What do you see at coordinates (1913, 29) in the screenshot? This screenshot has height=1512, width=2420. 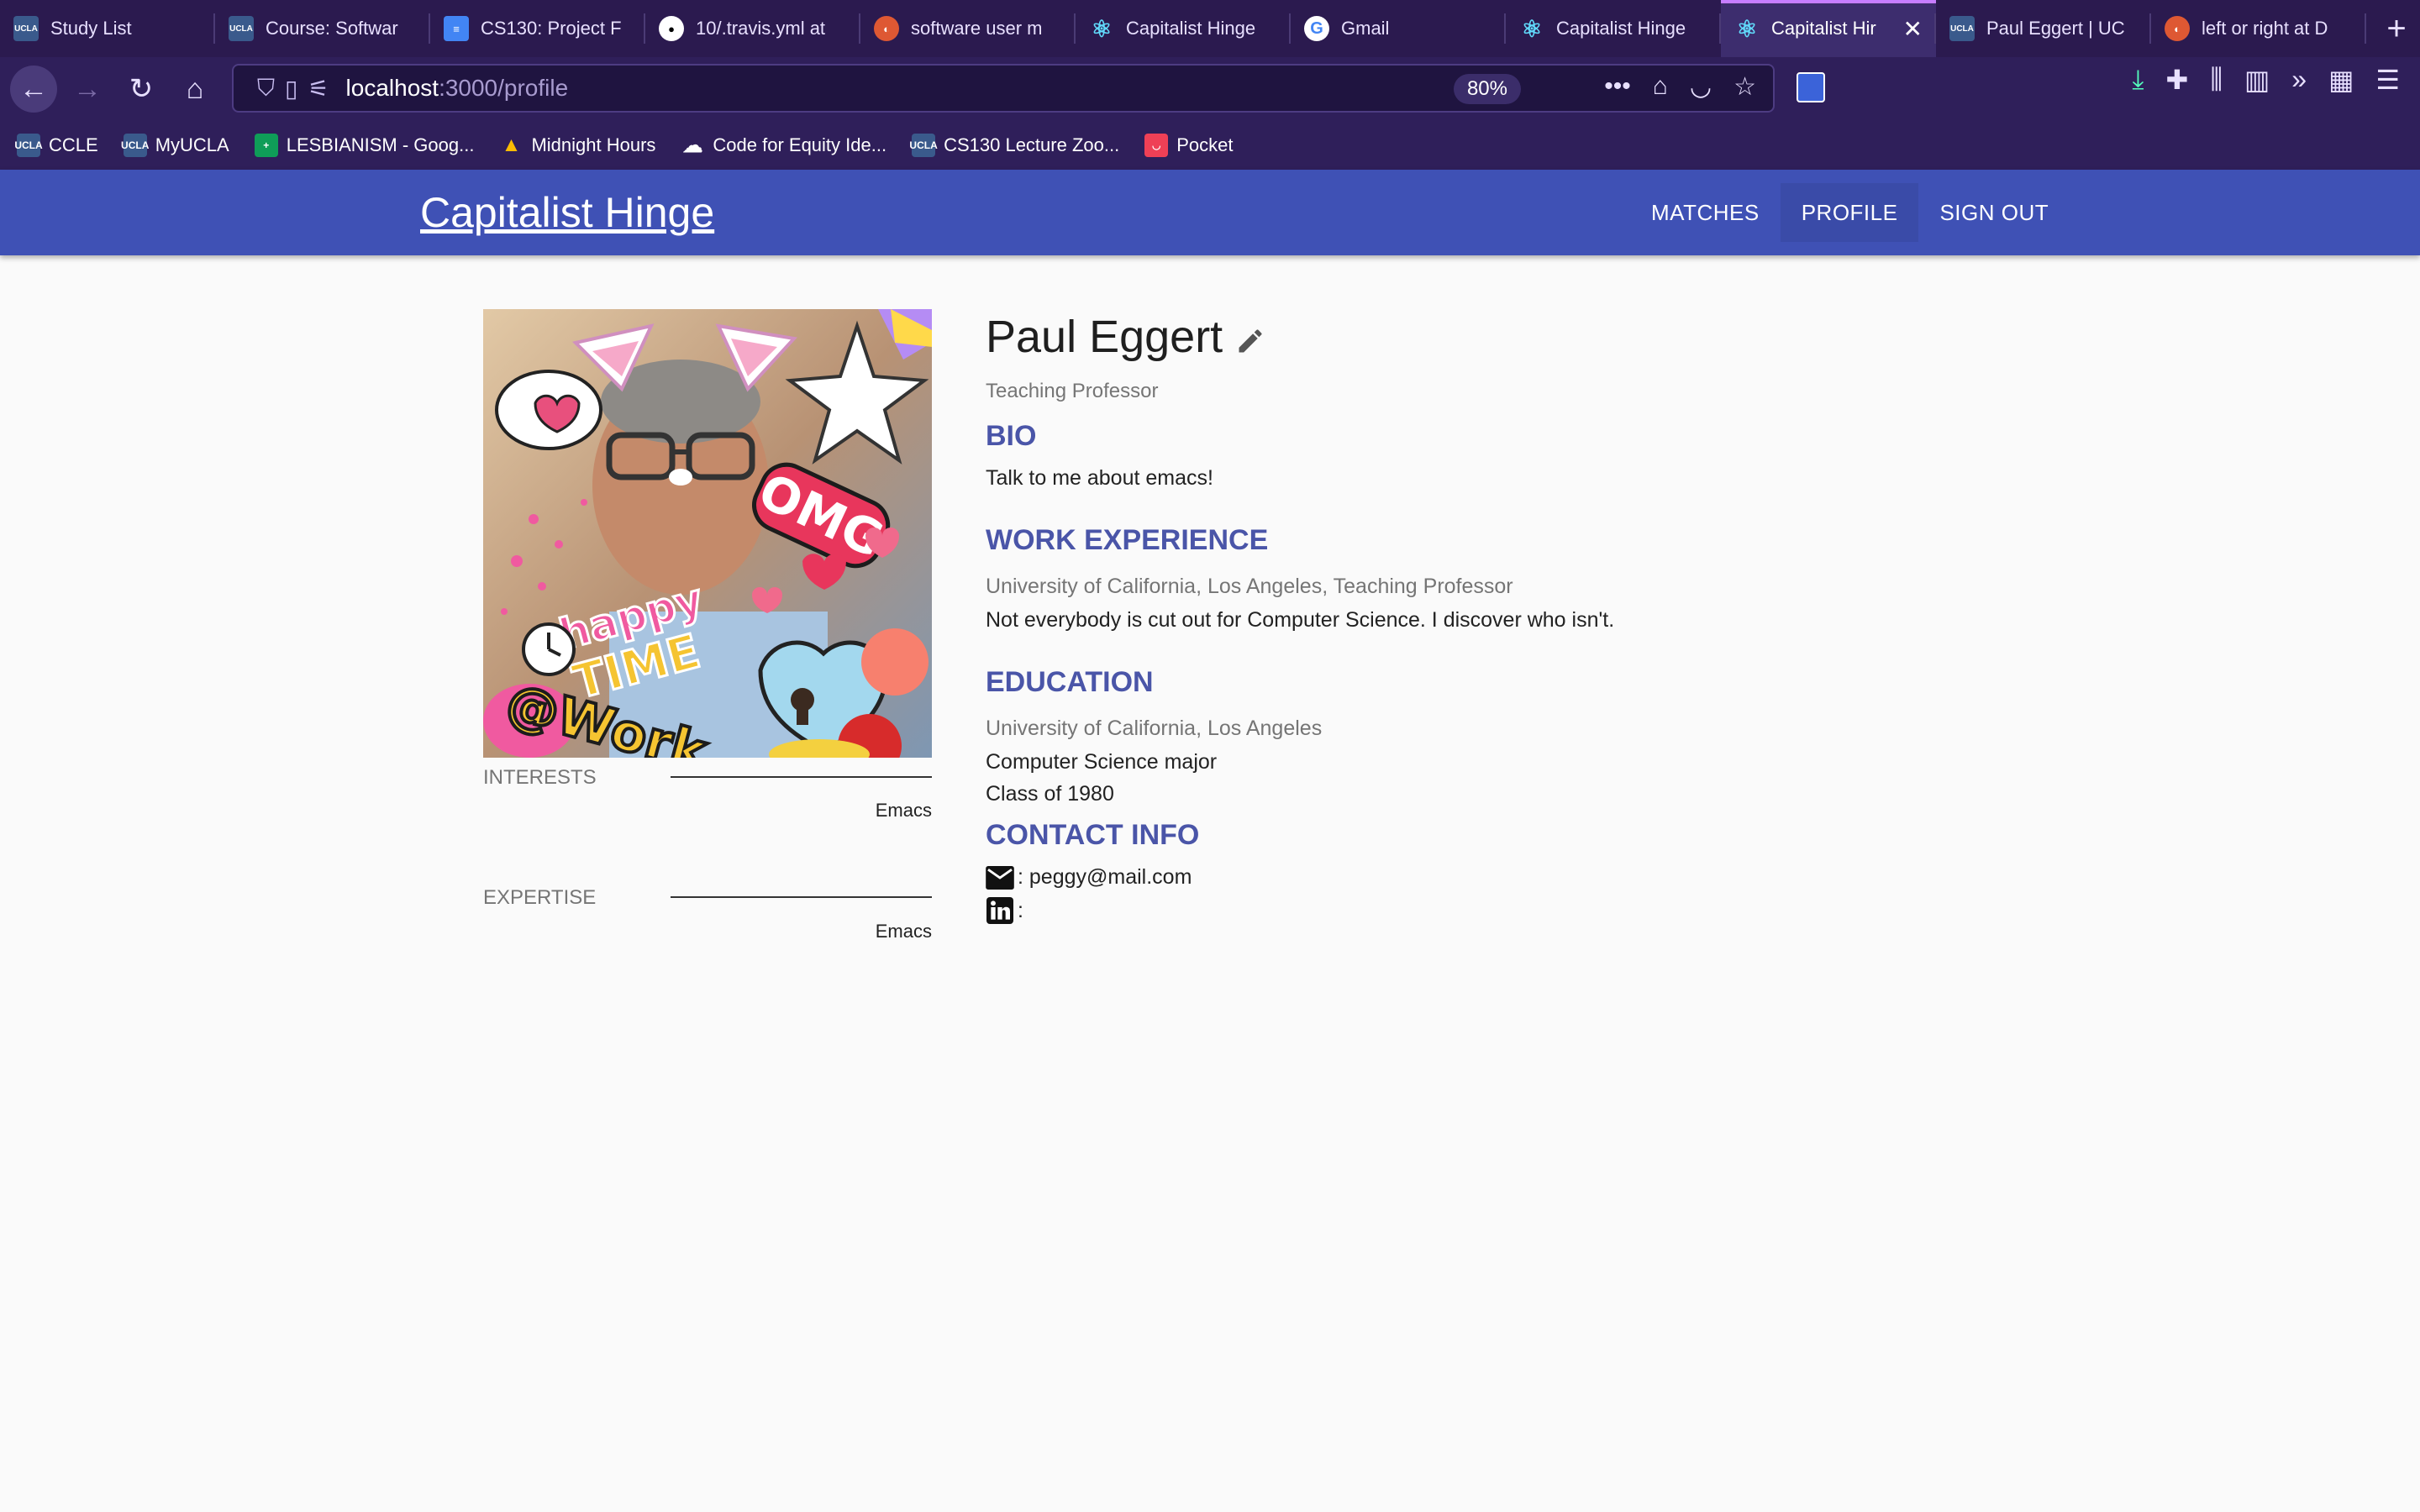 I see `close-icon: ✕` at bounding box center [1913, 29].